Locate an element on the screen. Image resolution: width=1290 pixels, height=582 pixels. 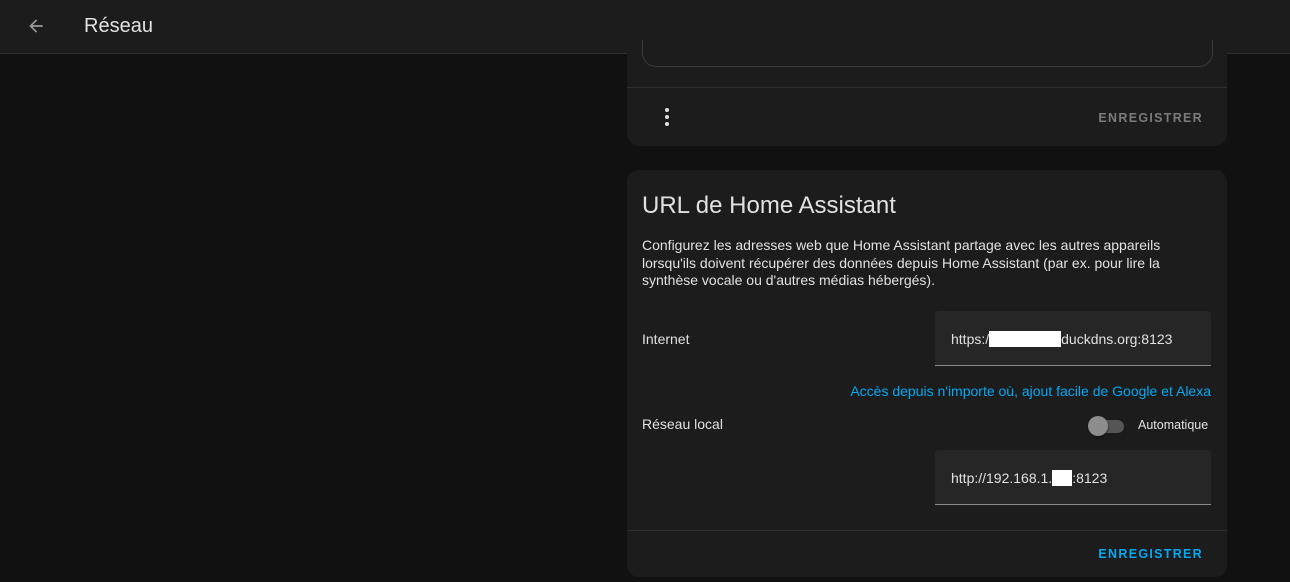
back-button is located at coordinates (36, 26).